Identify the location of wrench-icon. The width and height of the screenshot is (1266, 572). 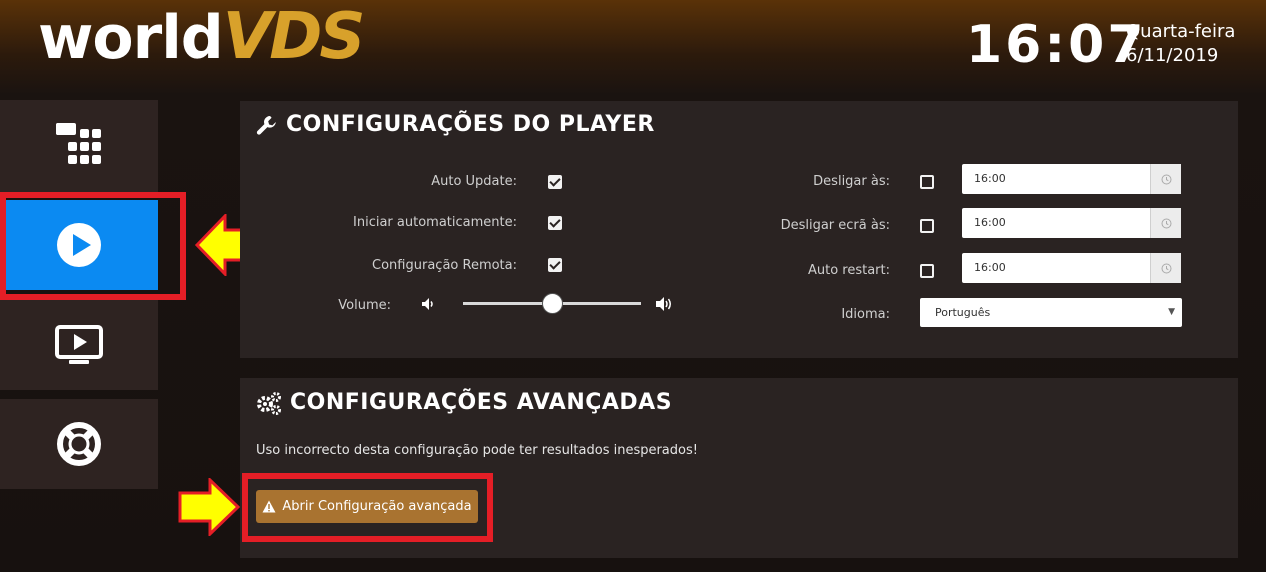
(266, 125).